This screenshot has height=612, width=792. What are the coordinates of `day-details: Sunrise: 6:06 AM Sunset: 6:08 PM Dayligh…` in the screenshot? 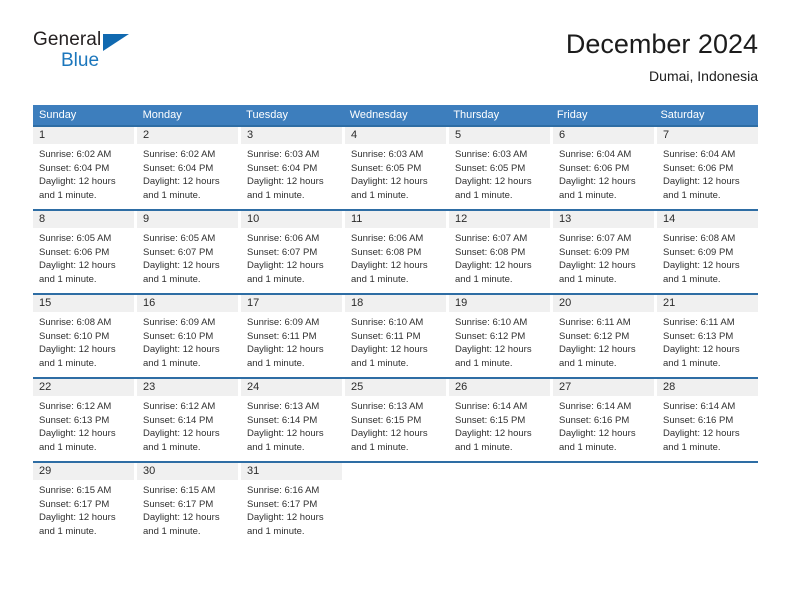 It's located at (395, 260).